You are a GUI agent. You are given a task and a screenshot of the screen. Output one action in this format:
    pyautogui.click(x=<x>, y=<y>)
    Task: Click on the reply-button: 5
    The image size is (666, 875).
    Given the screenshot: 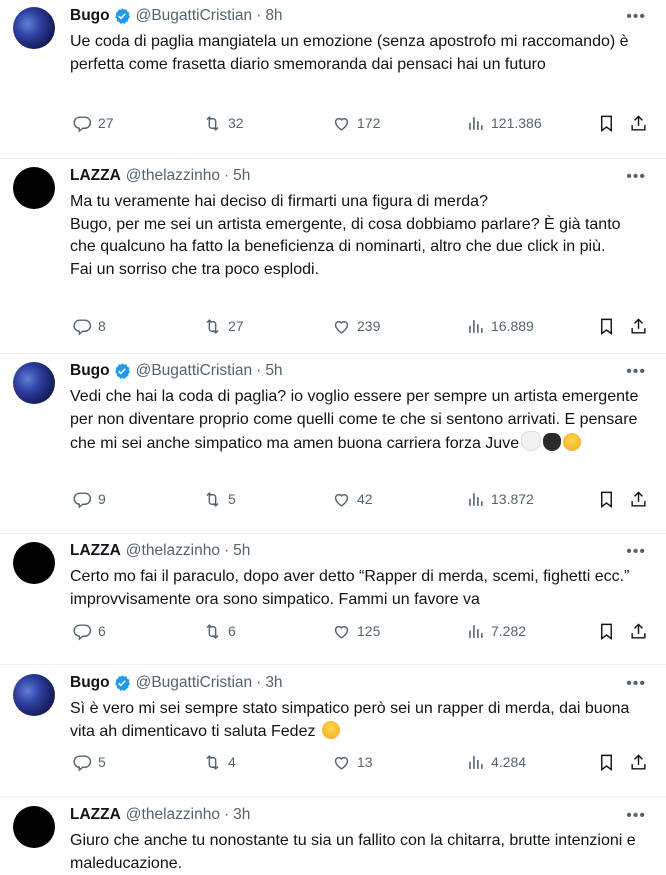 What is the action you would take?
    pyautogui.click(x=89, y=762)
    